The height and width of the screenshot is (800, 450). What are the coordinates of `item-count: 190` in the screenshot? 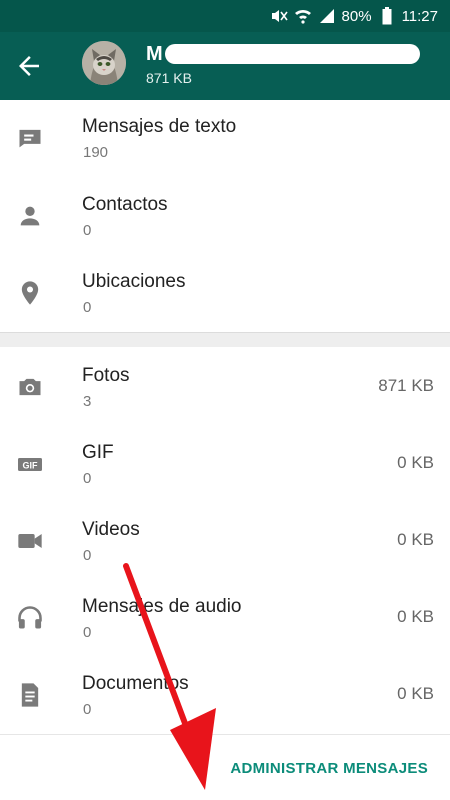 It's located at (96, 152).